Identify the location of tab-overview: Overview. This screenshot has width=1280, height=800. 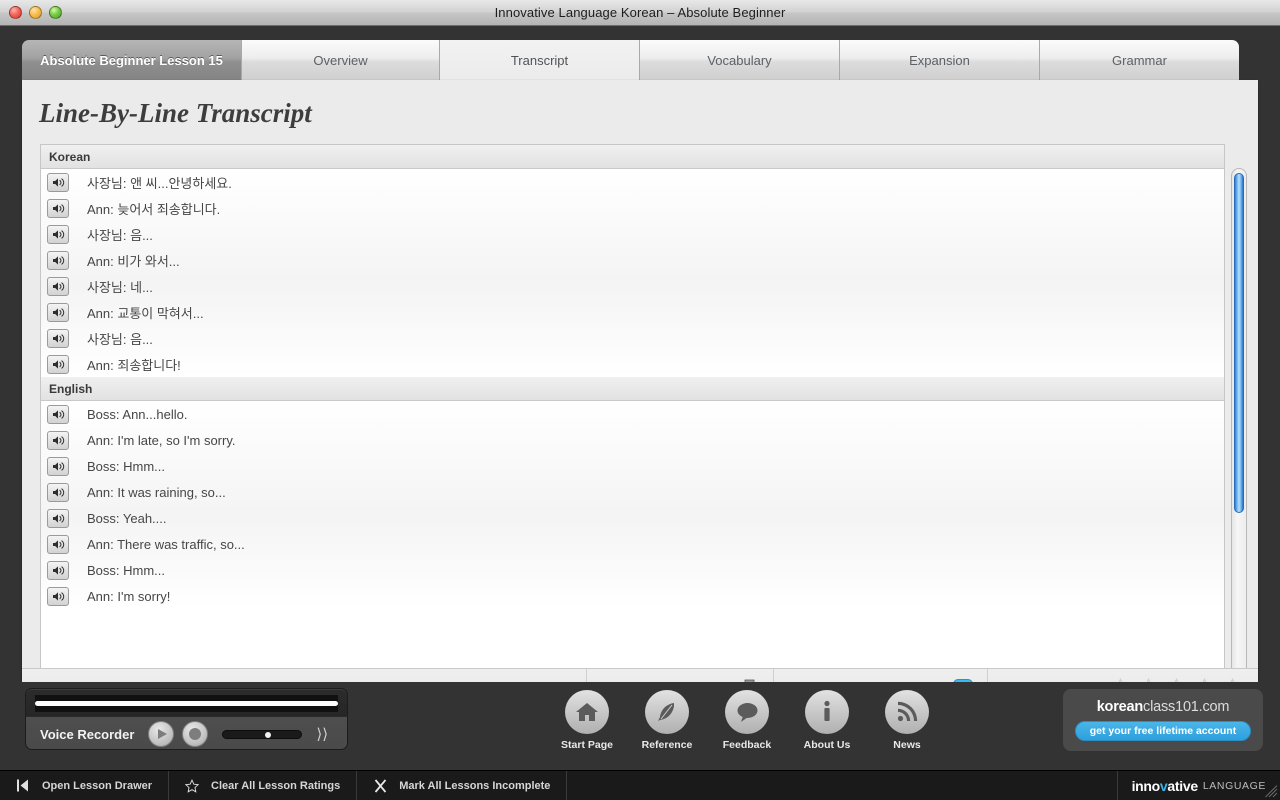
(341, 60).